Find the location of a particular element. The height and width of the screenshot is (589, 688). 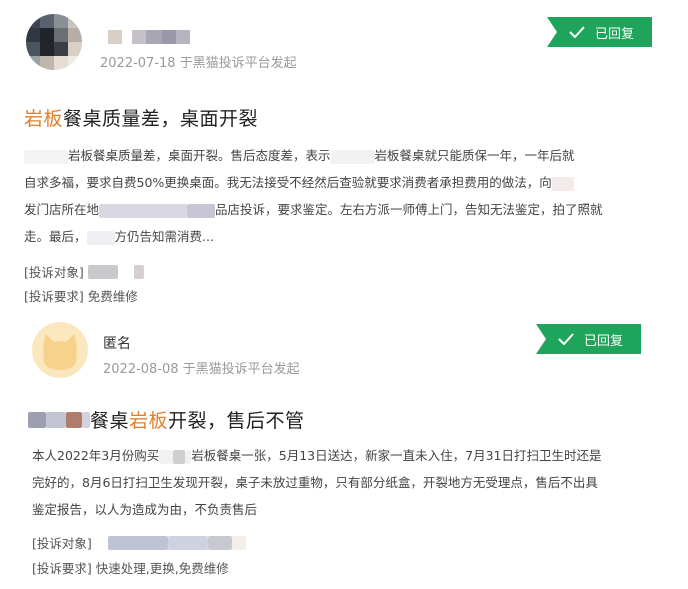

complaint-title: 餐桌 岩板 开裂，售后不管 is located at coordinates (166, 419).